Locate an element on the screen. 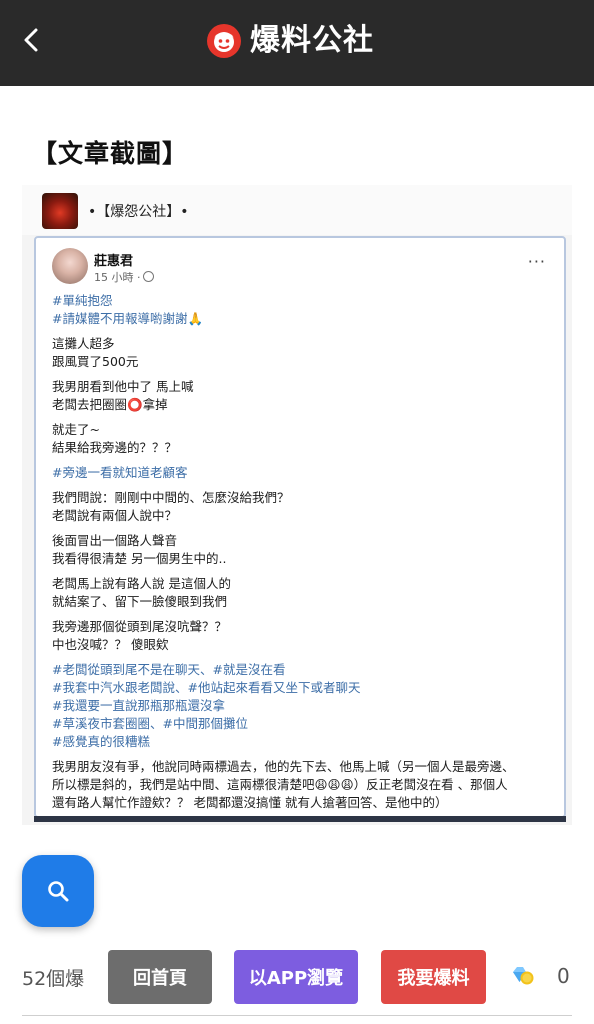  top-header: 爆料公社 is located at coordinates (297, 43).